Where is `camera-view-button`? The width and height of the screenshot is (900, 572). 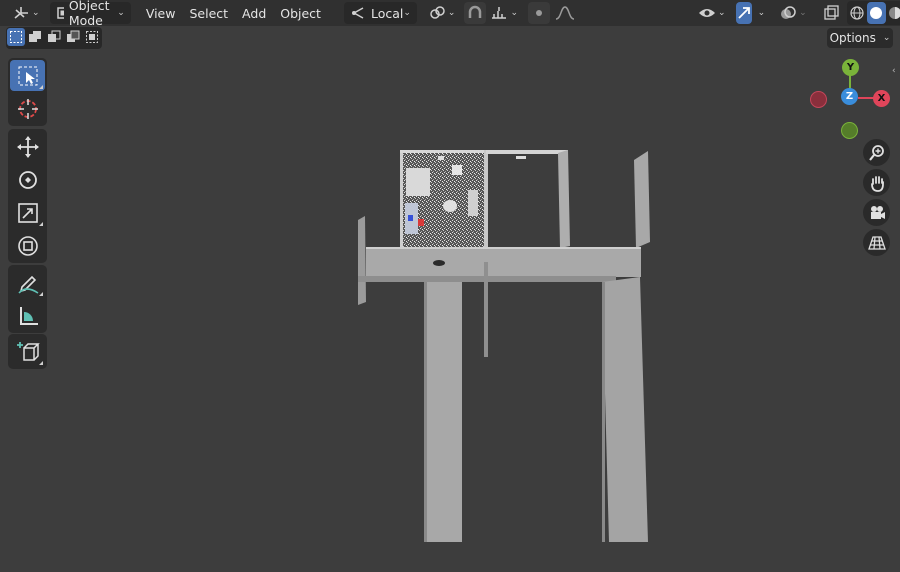
camera-view-button is located at coordinates (876, 212).